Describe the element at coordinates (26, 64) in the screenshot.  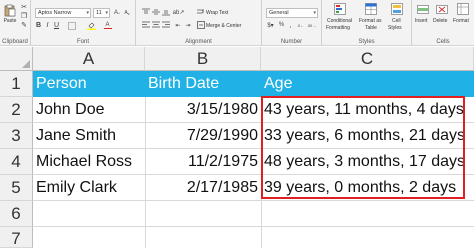
I see `select-all-icon` at that location.